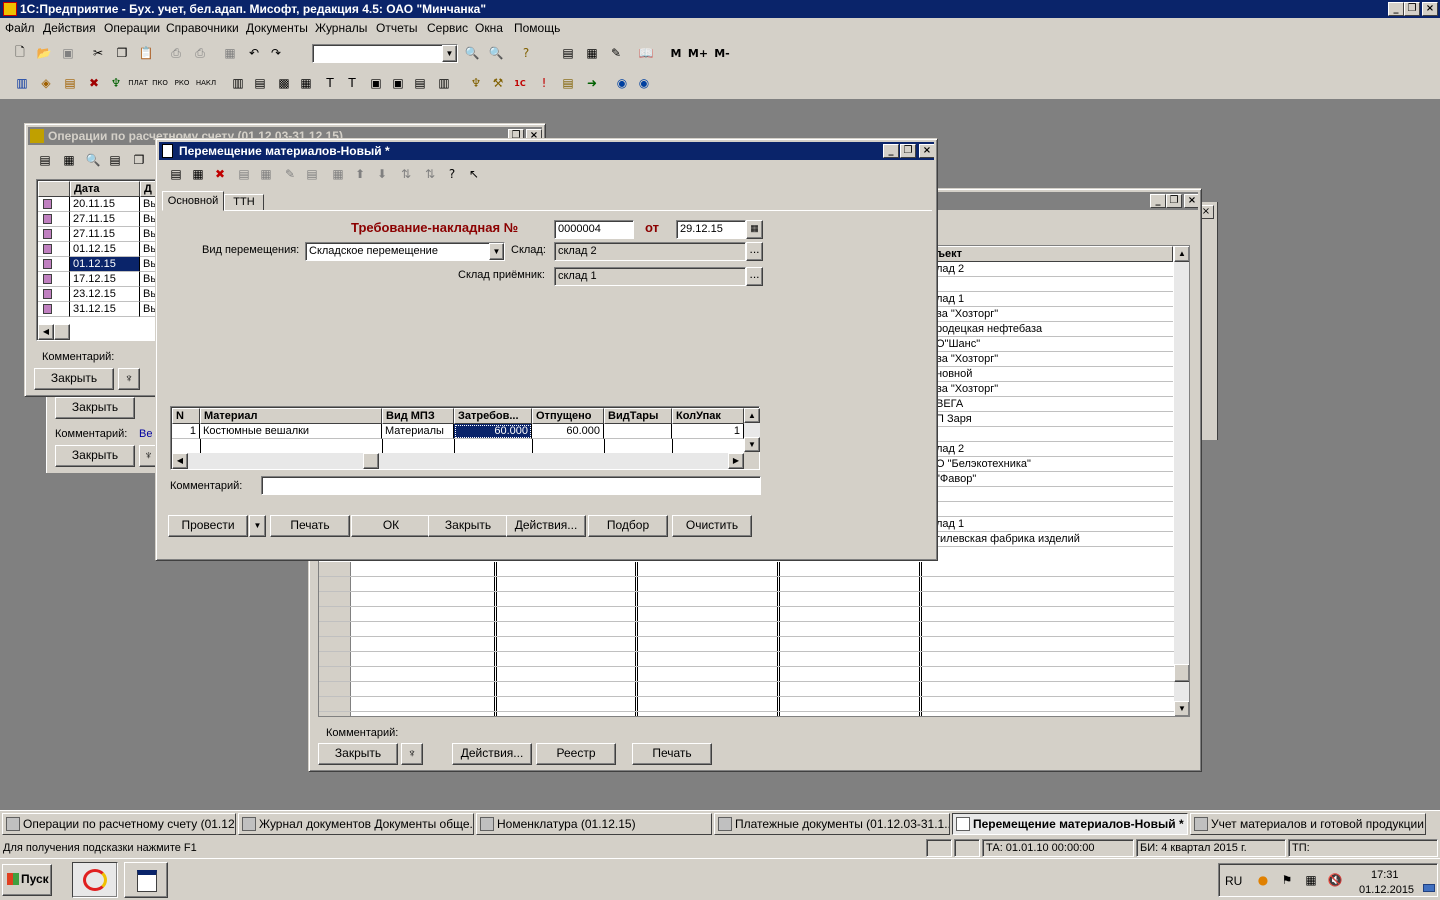 Image resolution: width=1440 pixels, height=900 pixels. I want to click on report-3-icon: ▩, so click(284, 83).